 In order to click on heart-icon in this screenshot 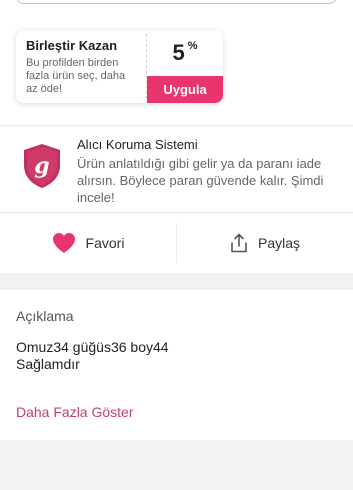, I will do `click(63, 243)`.